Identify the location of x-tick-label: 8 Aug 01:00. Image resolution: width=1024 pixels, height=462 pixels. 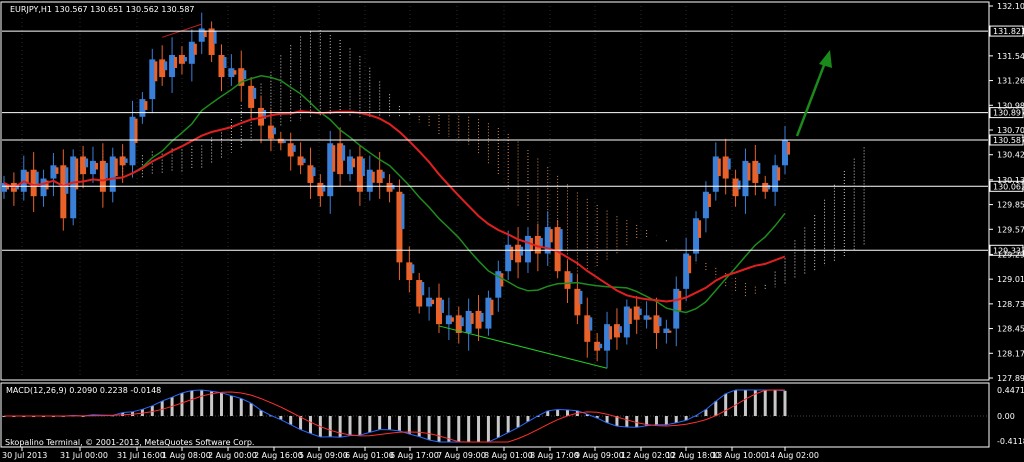
(508, 455).